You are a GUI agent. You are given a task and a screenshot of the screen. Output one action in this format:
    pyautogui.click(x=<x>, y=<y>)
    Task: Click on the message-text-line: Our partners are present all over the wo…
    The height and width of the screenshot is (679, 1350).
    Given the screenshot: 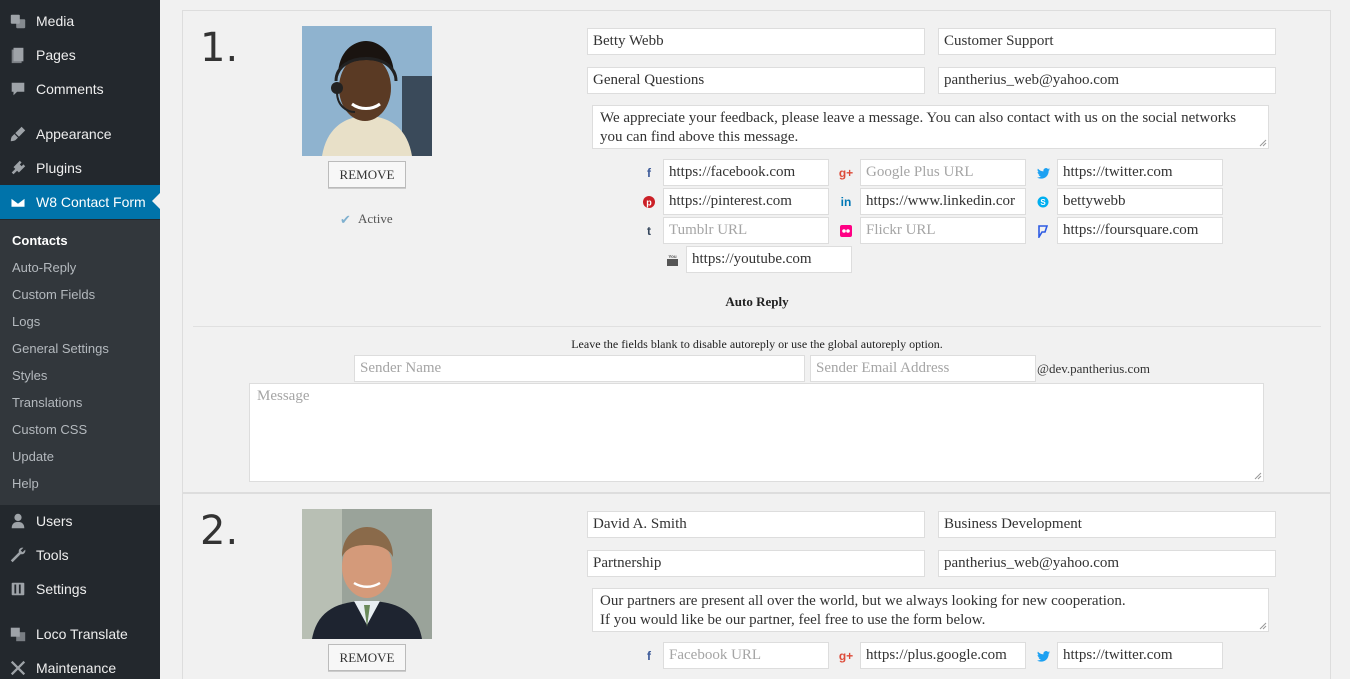 What is the action you would take?
    pyautogui.click(x=863, y=601)
    